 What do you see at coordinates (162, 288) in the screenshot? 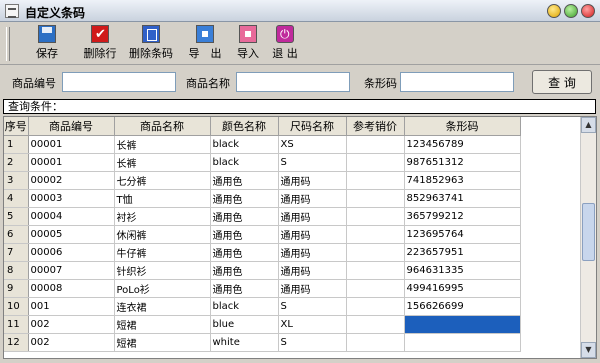
I see `cell-product-name: PoLo衫` at bounding box center [162, 288].